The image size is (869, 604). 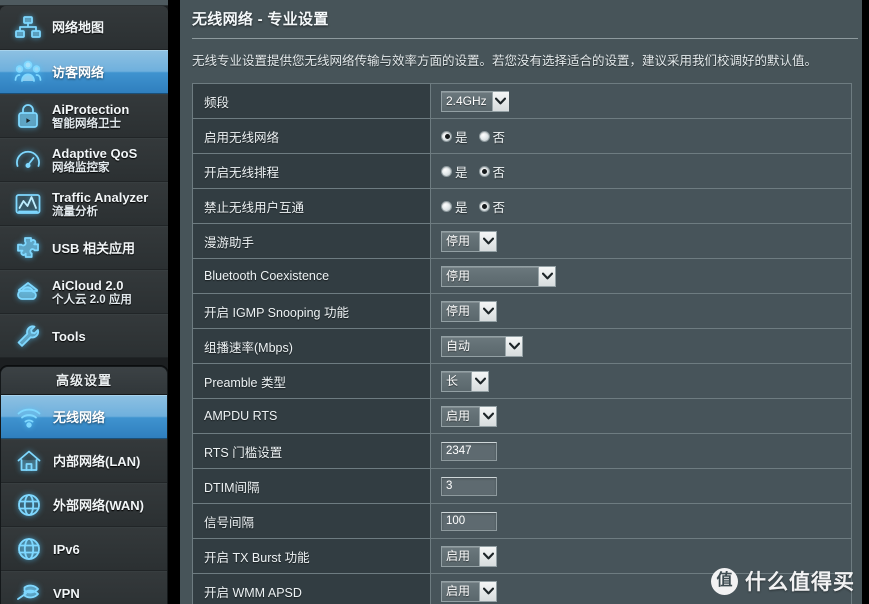 I want to click on select-bluetoothcoexistence: 停用, so click(x=498, y=276).